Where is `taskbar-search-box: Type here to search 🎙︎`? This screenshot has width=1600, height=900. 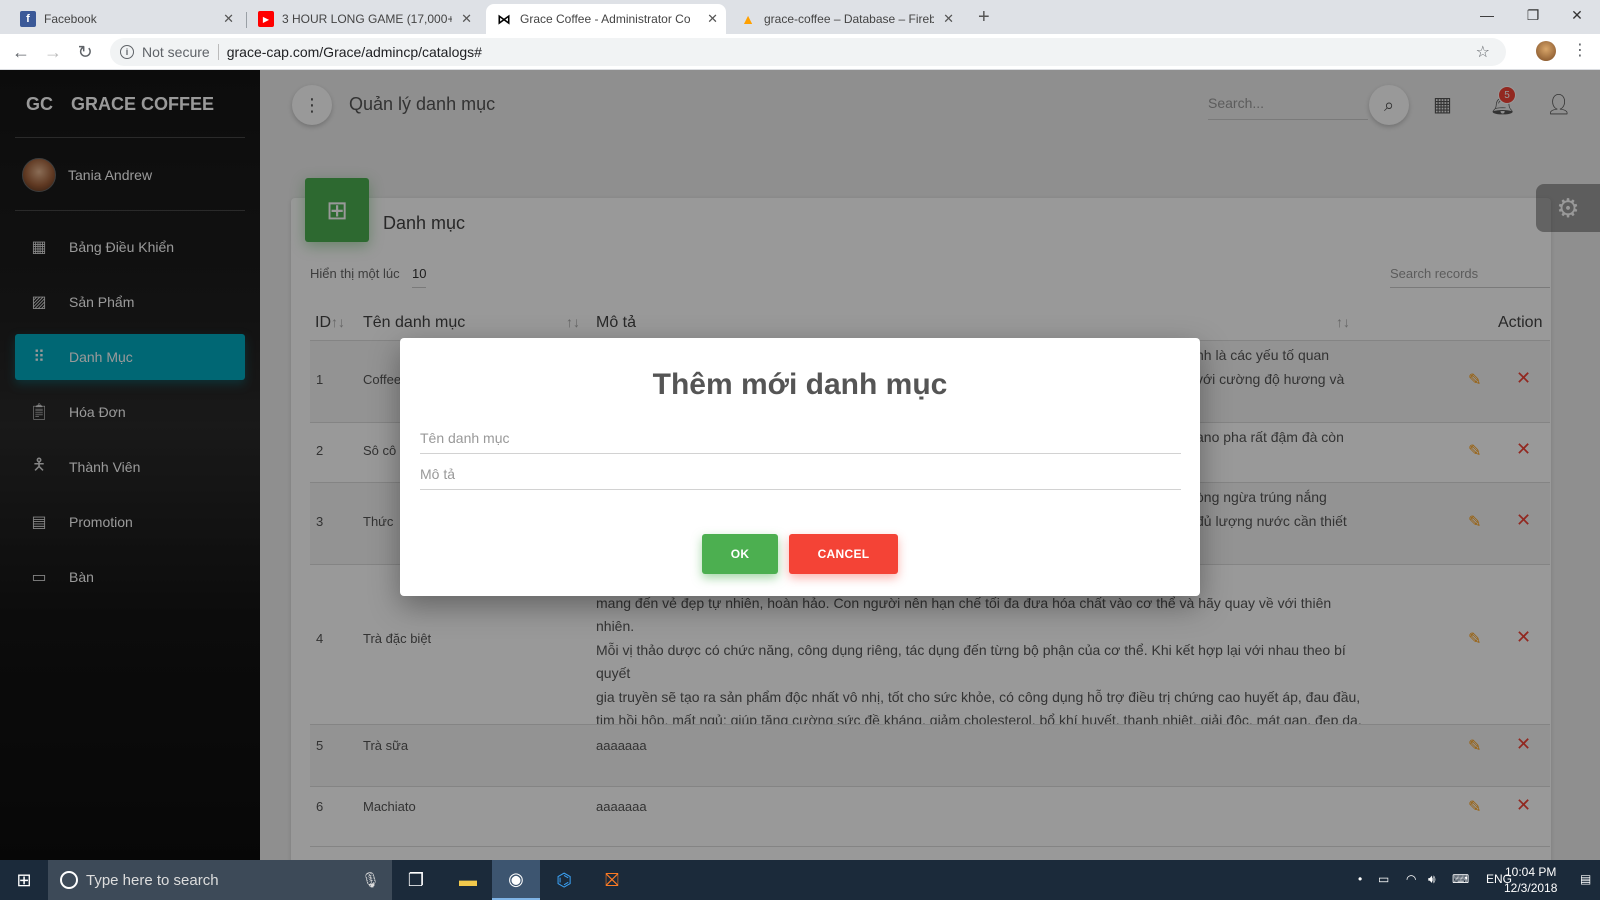
taskbar-search-box: Type here to search 🎙︎ is located at coordinates (220, 880).